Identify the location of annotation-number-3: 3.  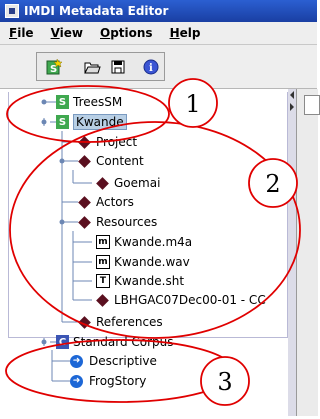
(224, 382).